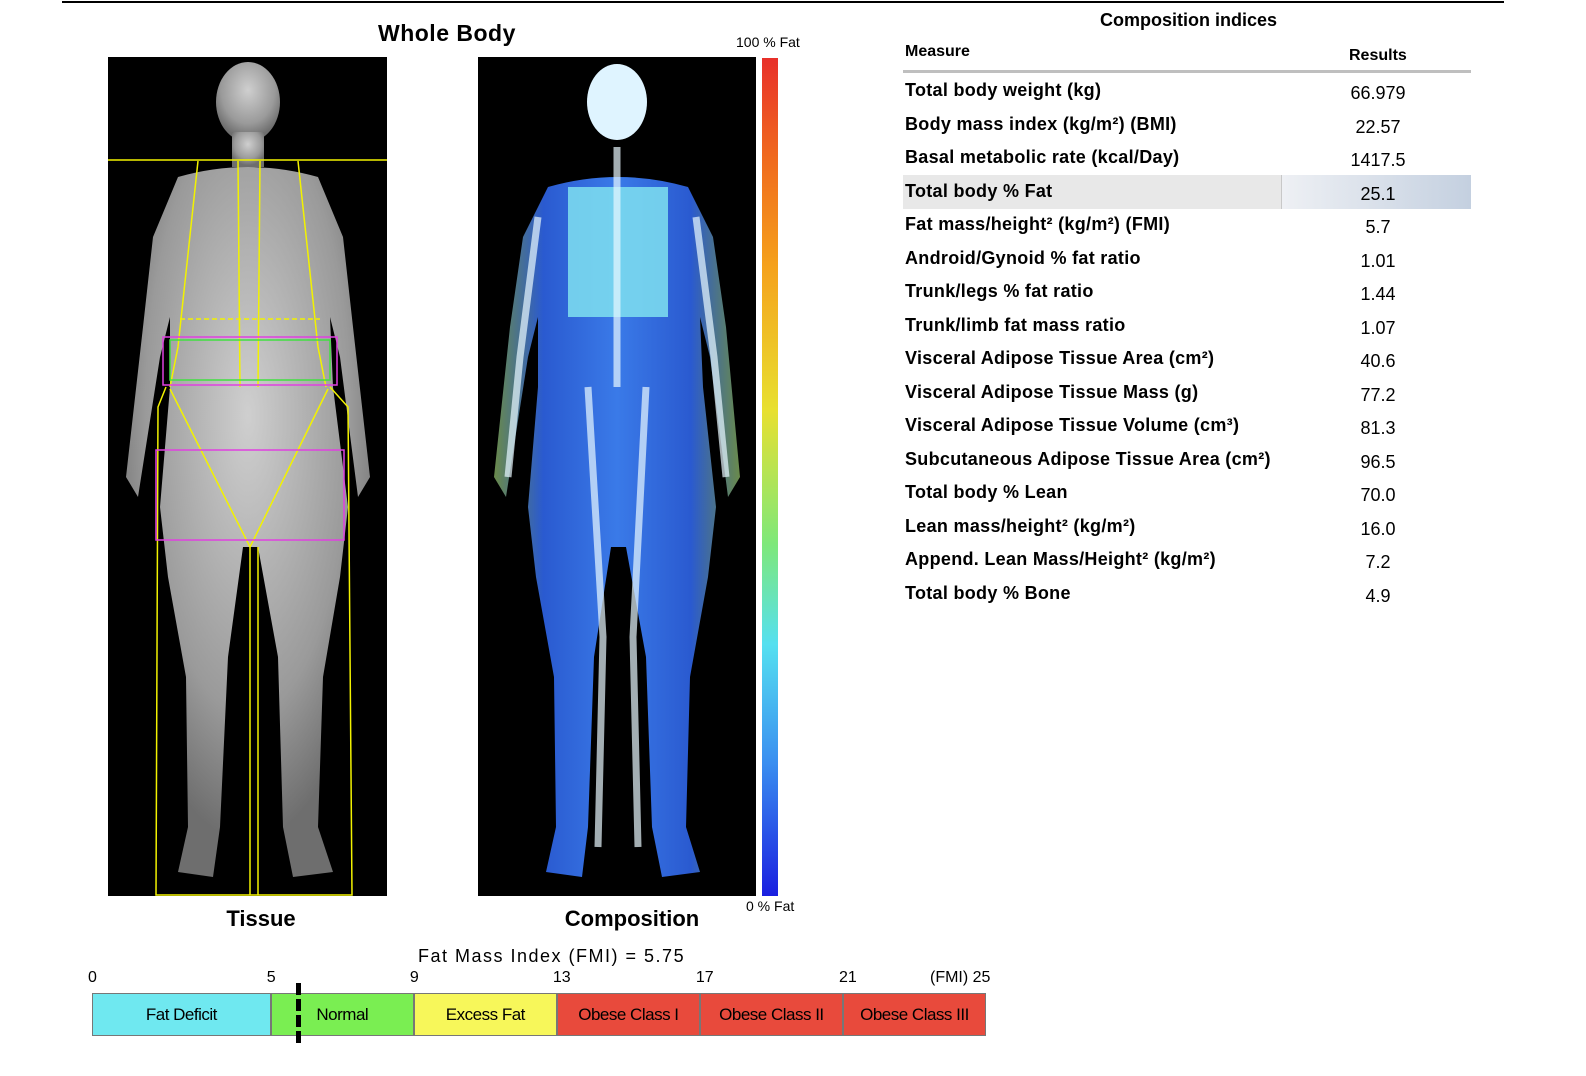 The height and width of the screenshot is (1076, 1586). I want to click on composition-indices-title: Composition indices, so click(1189, 20).